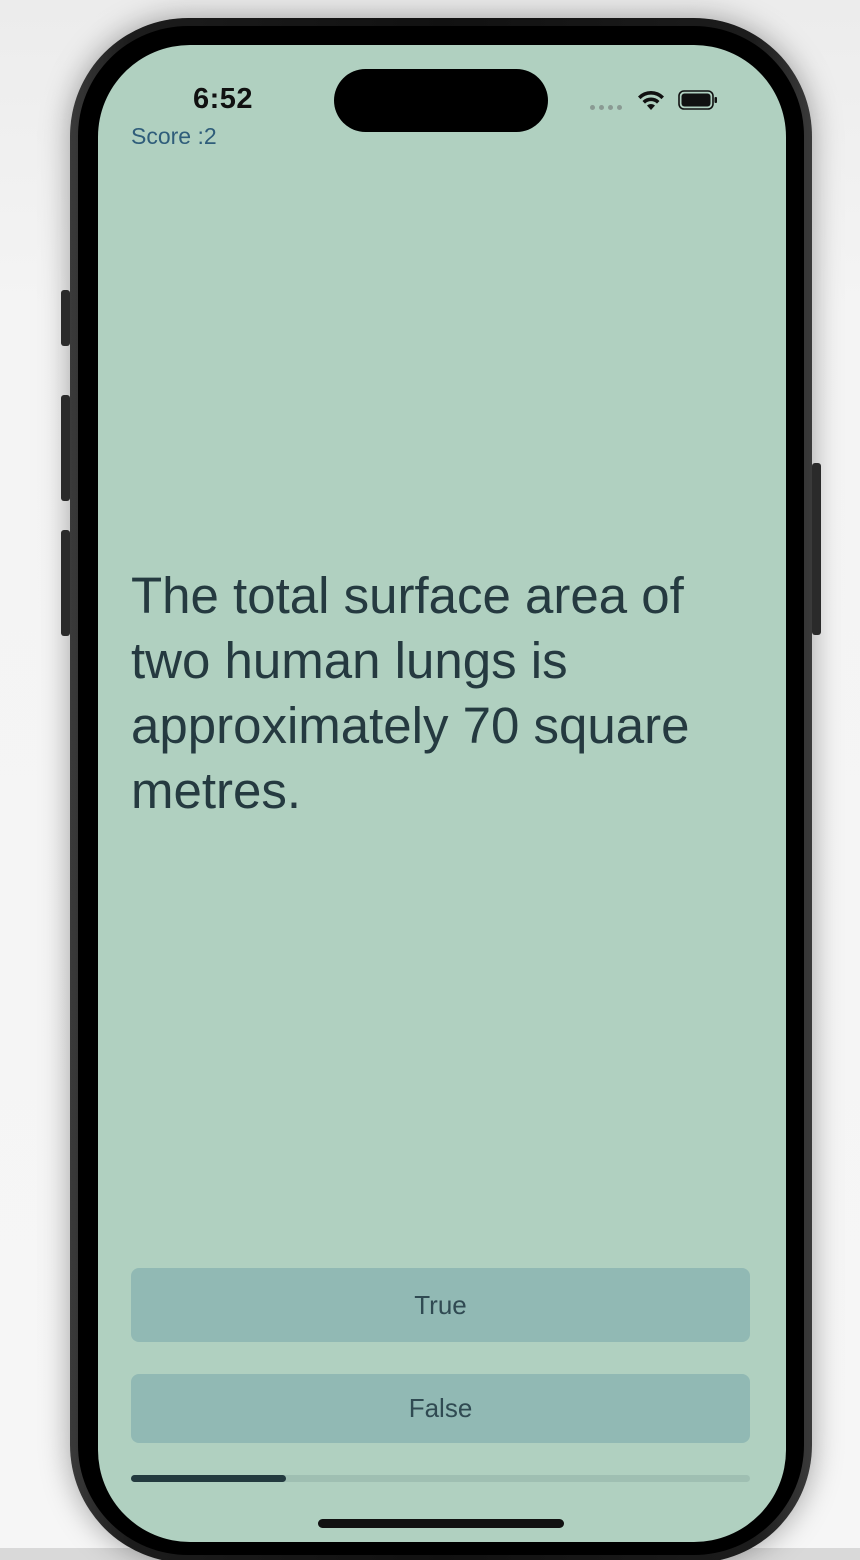  I want to click on score-label: Score :2, so click(174, 136).